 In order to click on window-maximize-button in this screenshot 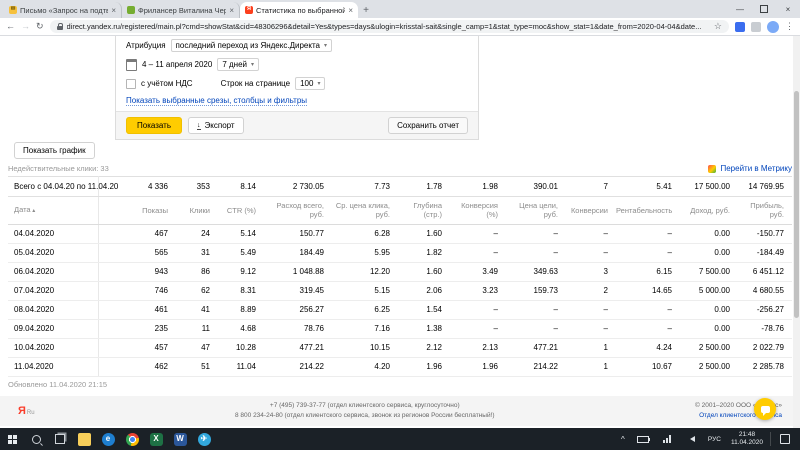, I will do `click(764, 9)`.